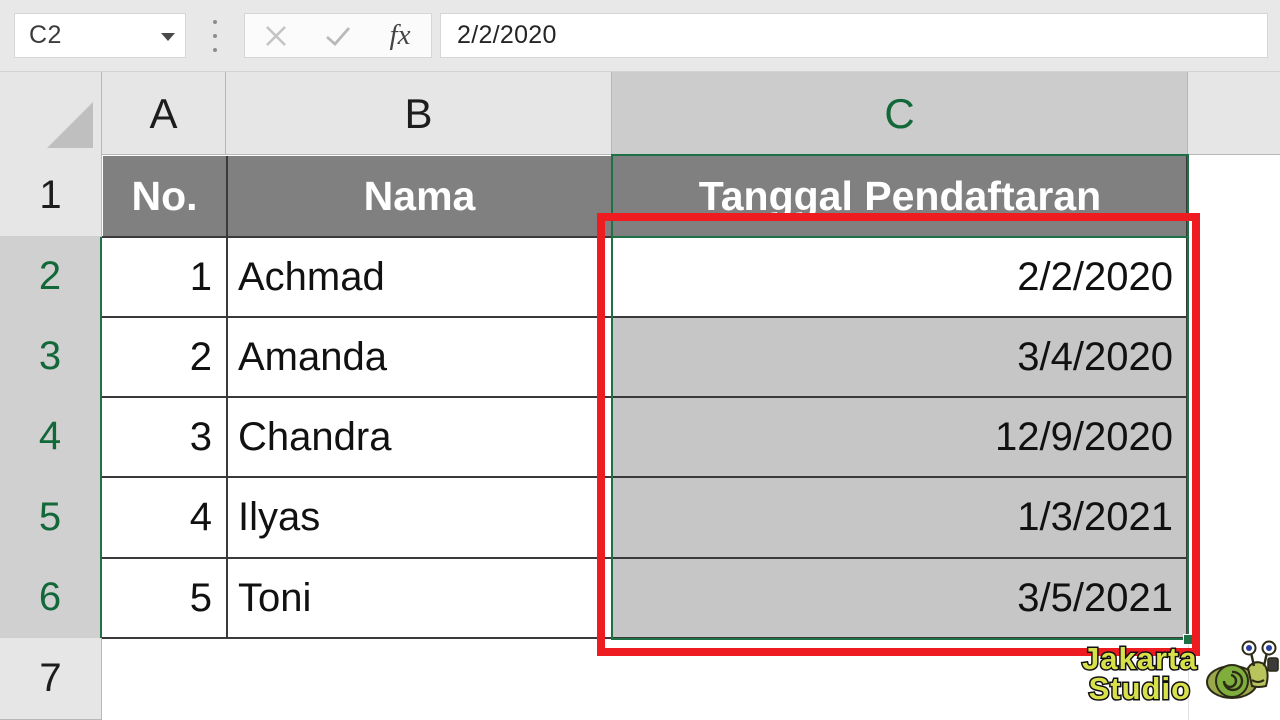 The height and width of the screenshot is (720, 1280). Describe the element at coordinates (507, 35) in the screenshot. I see `formula-input-value: 2/2/2020` at that location.